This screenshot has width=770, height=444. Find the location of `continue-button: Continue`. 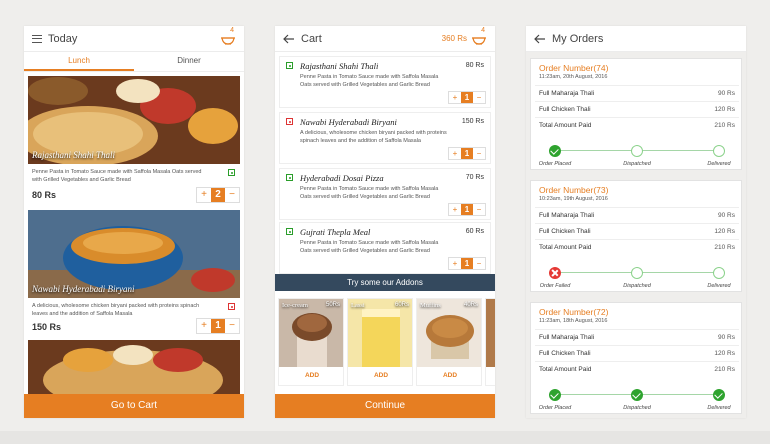

continue-button: Continue is located at coordinates (385, 406).